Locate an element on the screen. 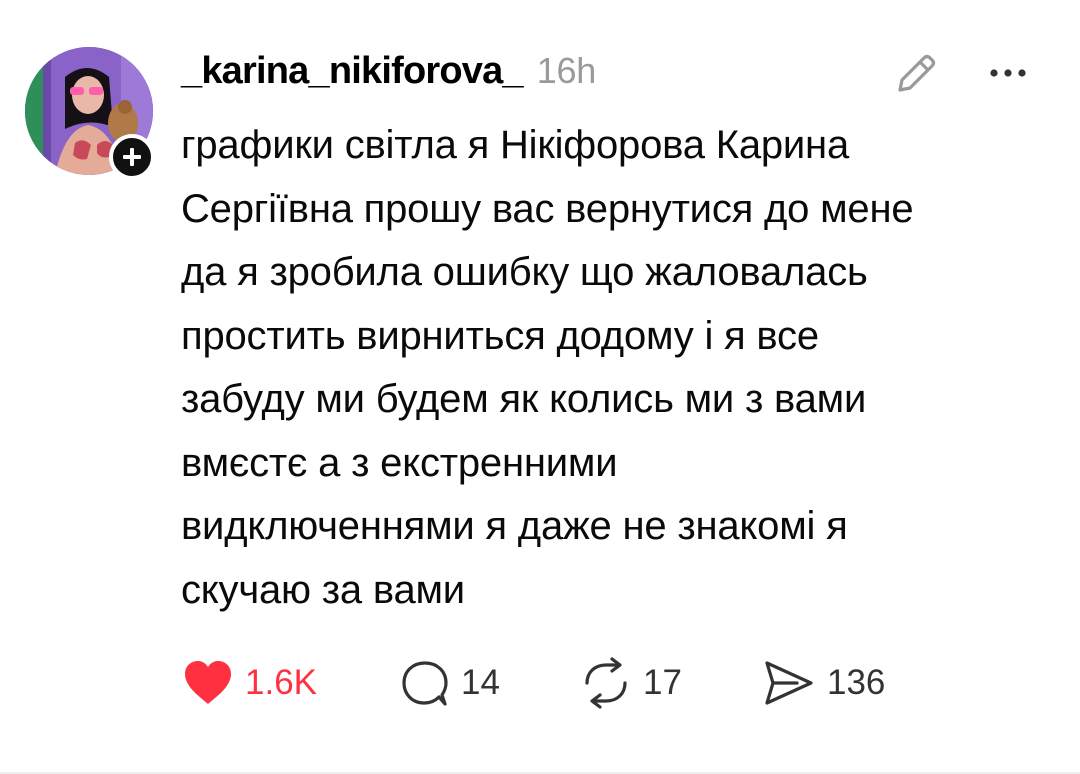  heart-icon is located at coordinates (208, 682).